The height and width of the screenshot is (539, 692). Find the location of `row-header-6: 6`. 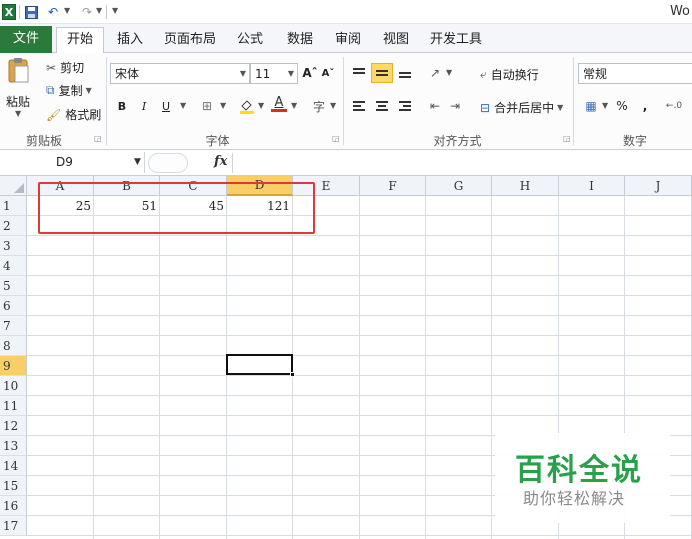

row-header-6: 6 is located at coordinates (13, 306).